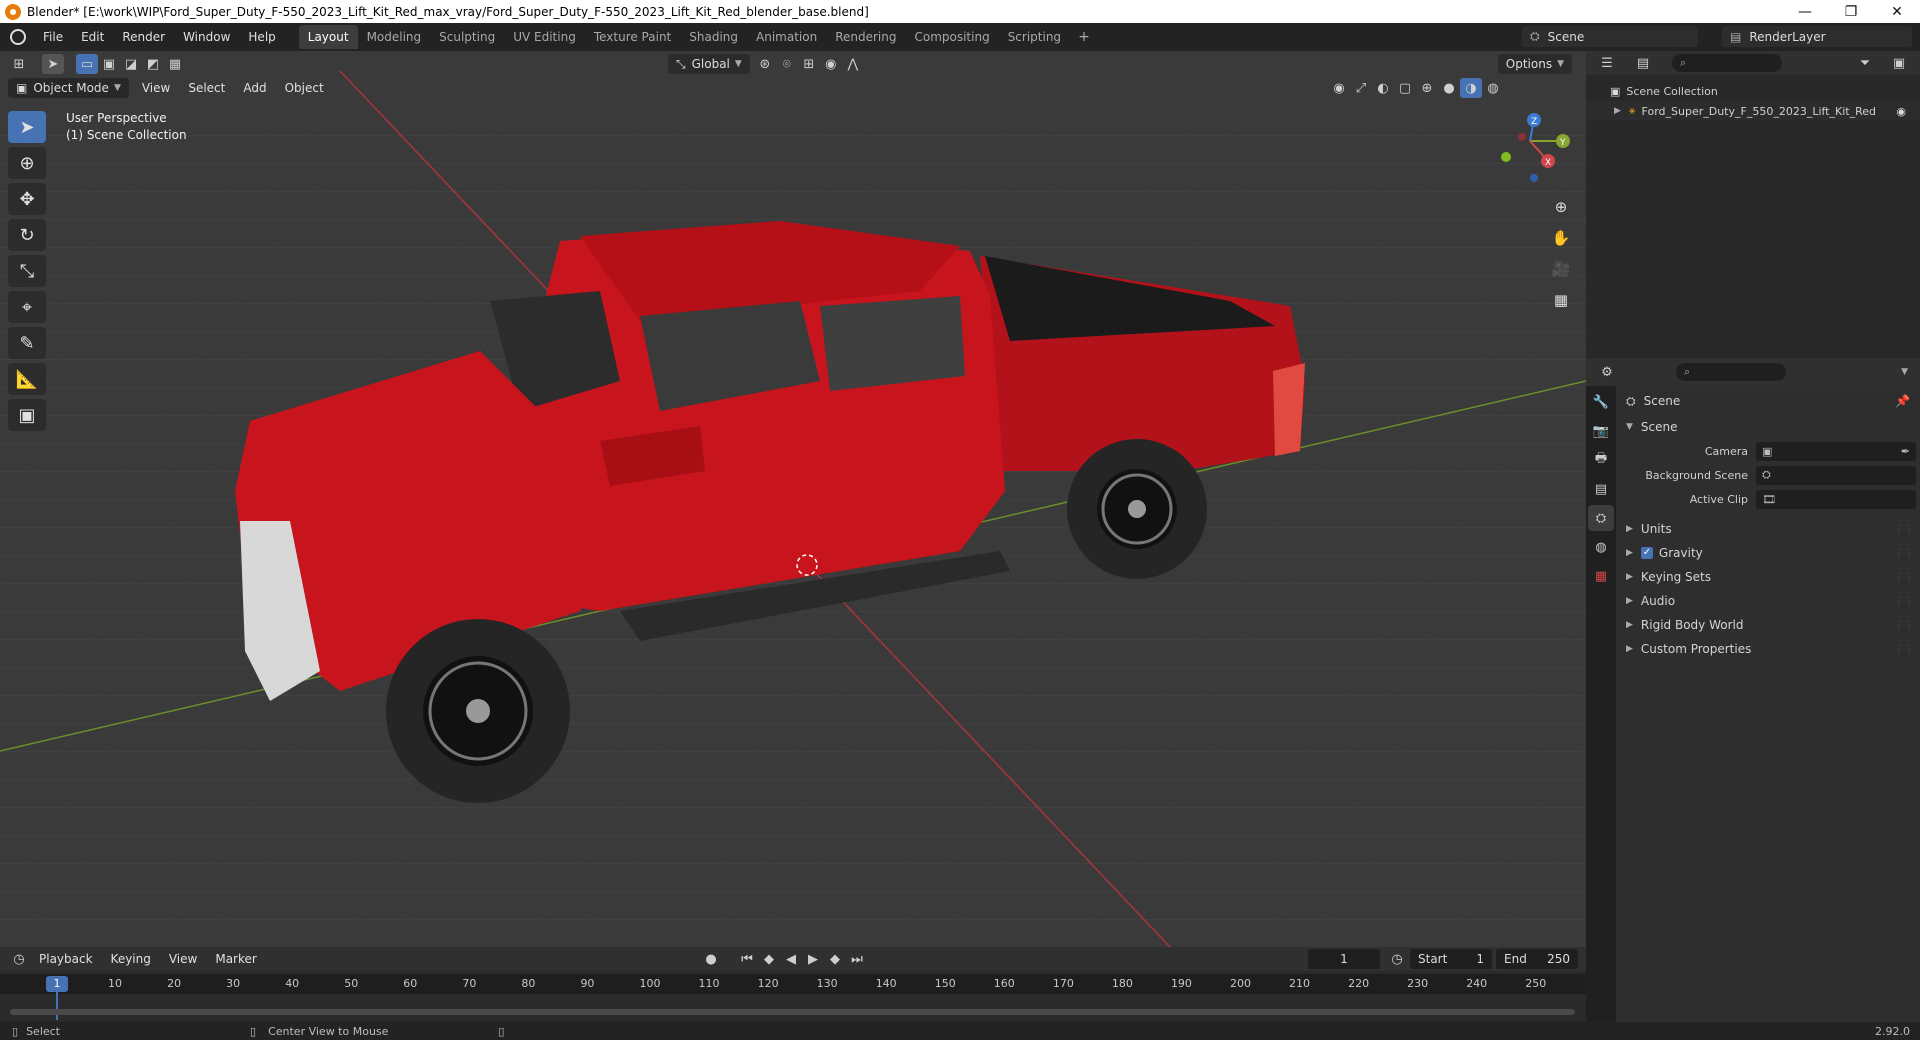 This screenshot has height=1040, width=1920. I want to click on eye-visibility-icon: ◉, so click(1901, 111).